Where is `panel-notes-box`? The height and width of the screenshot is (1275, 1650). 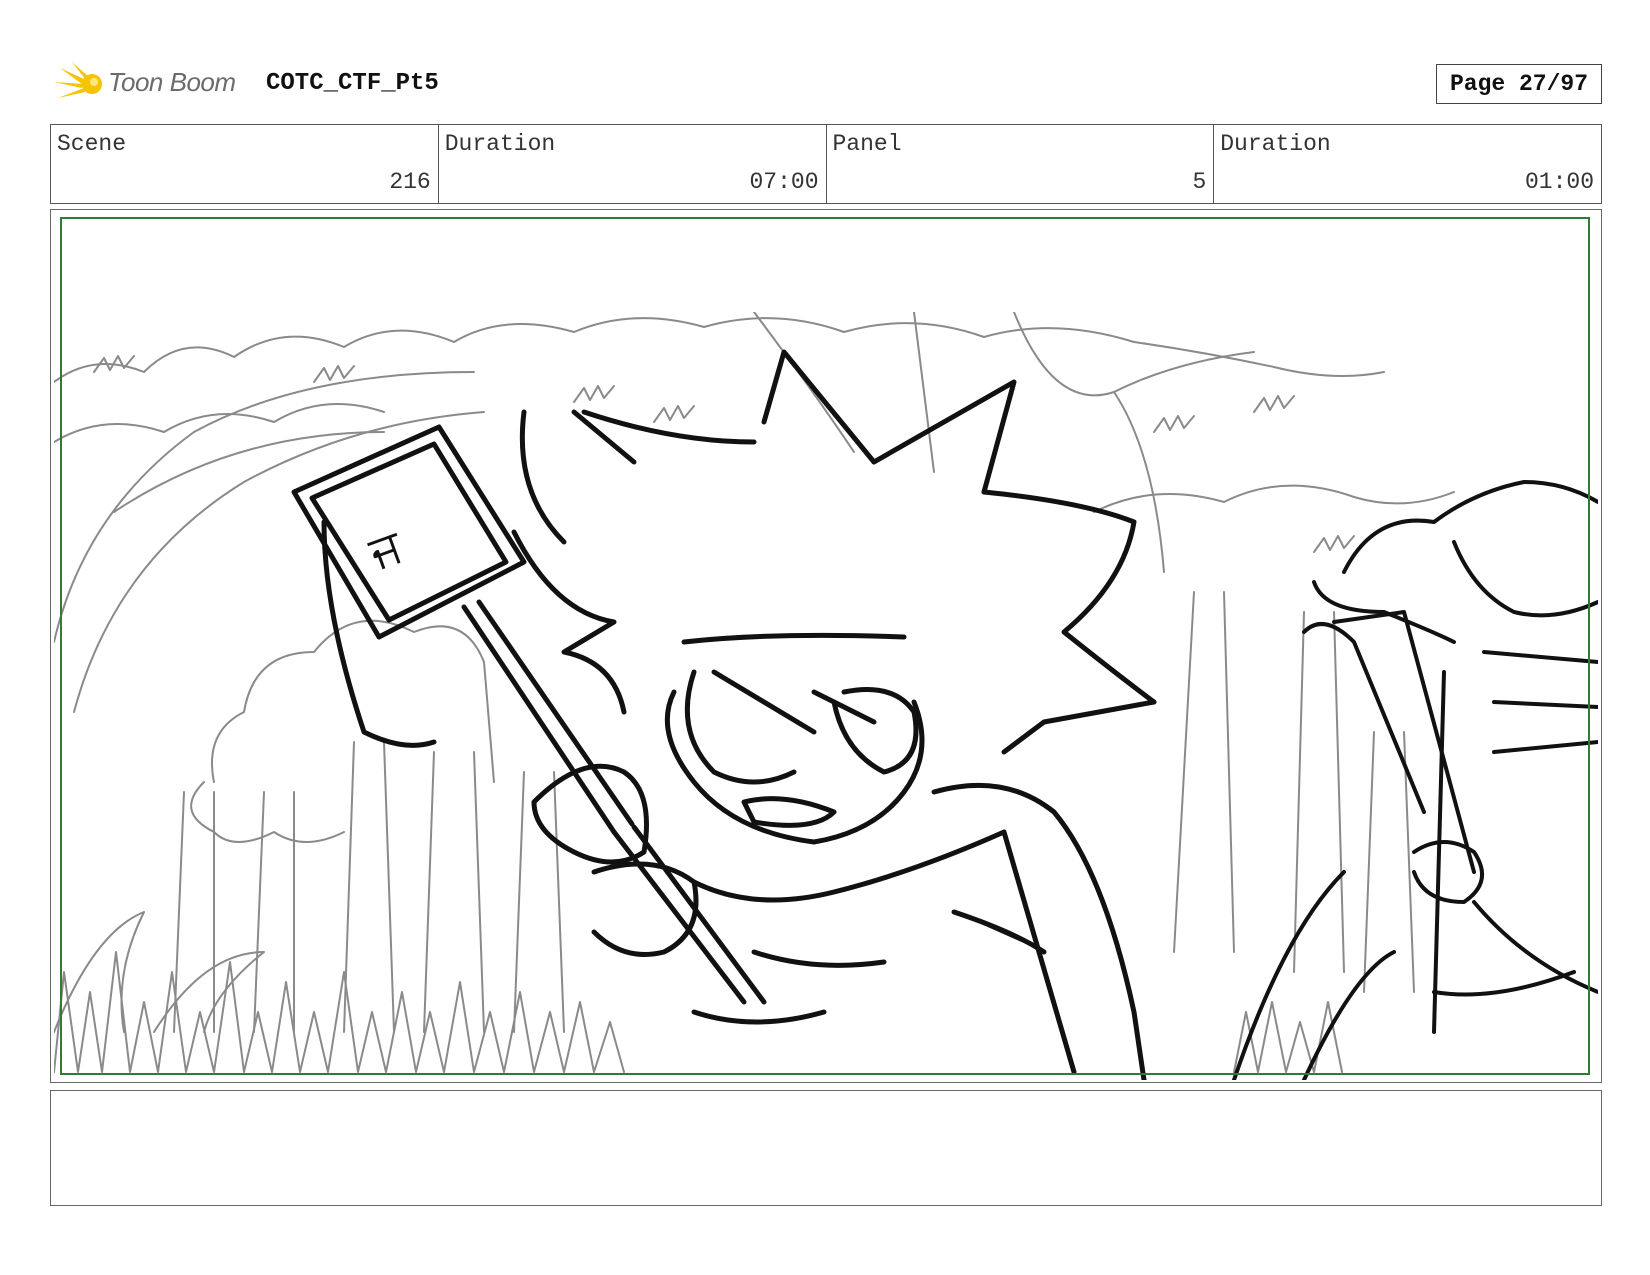
panel-notes-box is located at coordinates (826, 1148).